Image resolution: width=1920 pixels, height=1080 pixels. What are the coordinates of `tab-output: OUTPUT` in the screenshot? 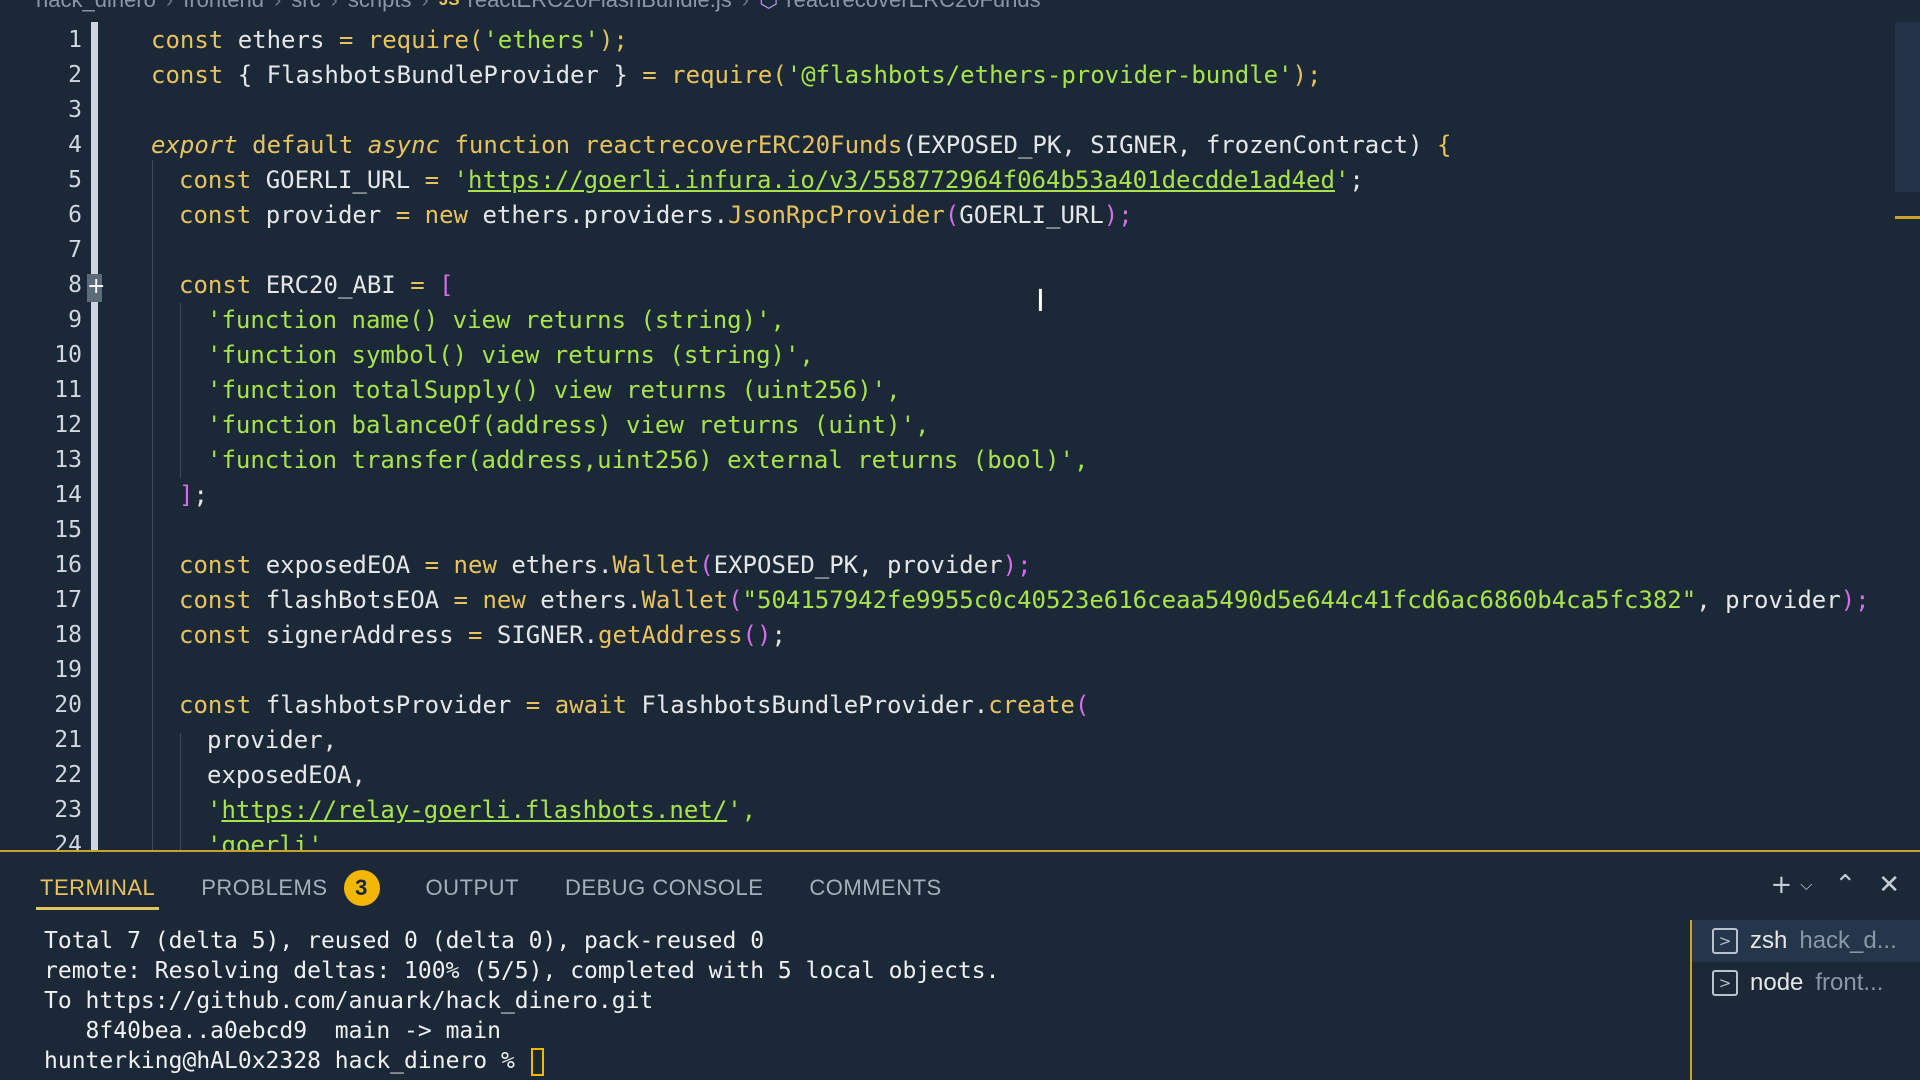 It's located at (472, 888).